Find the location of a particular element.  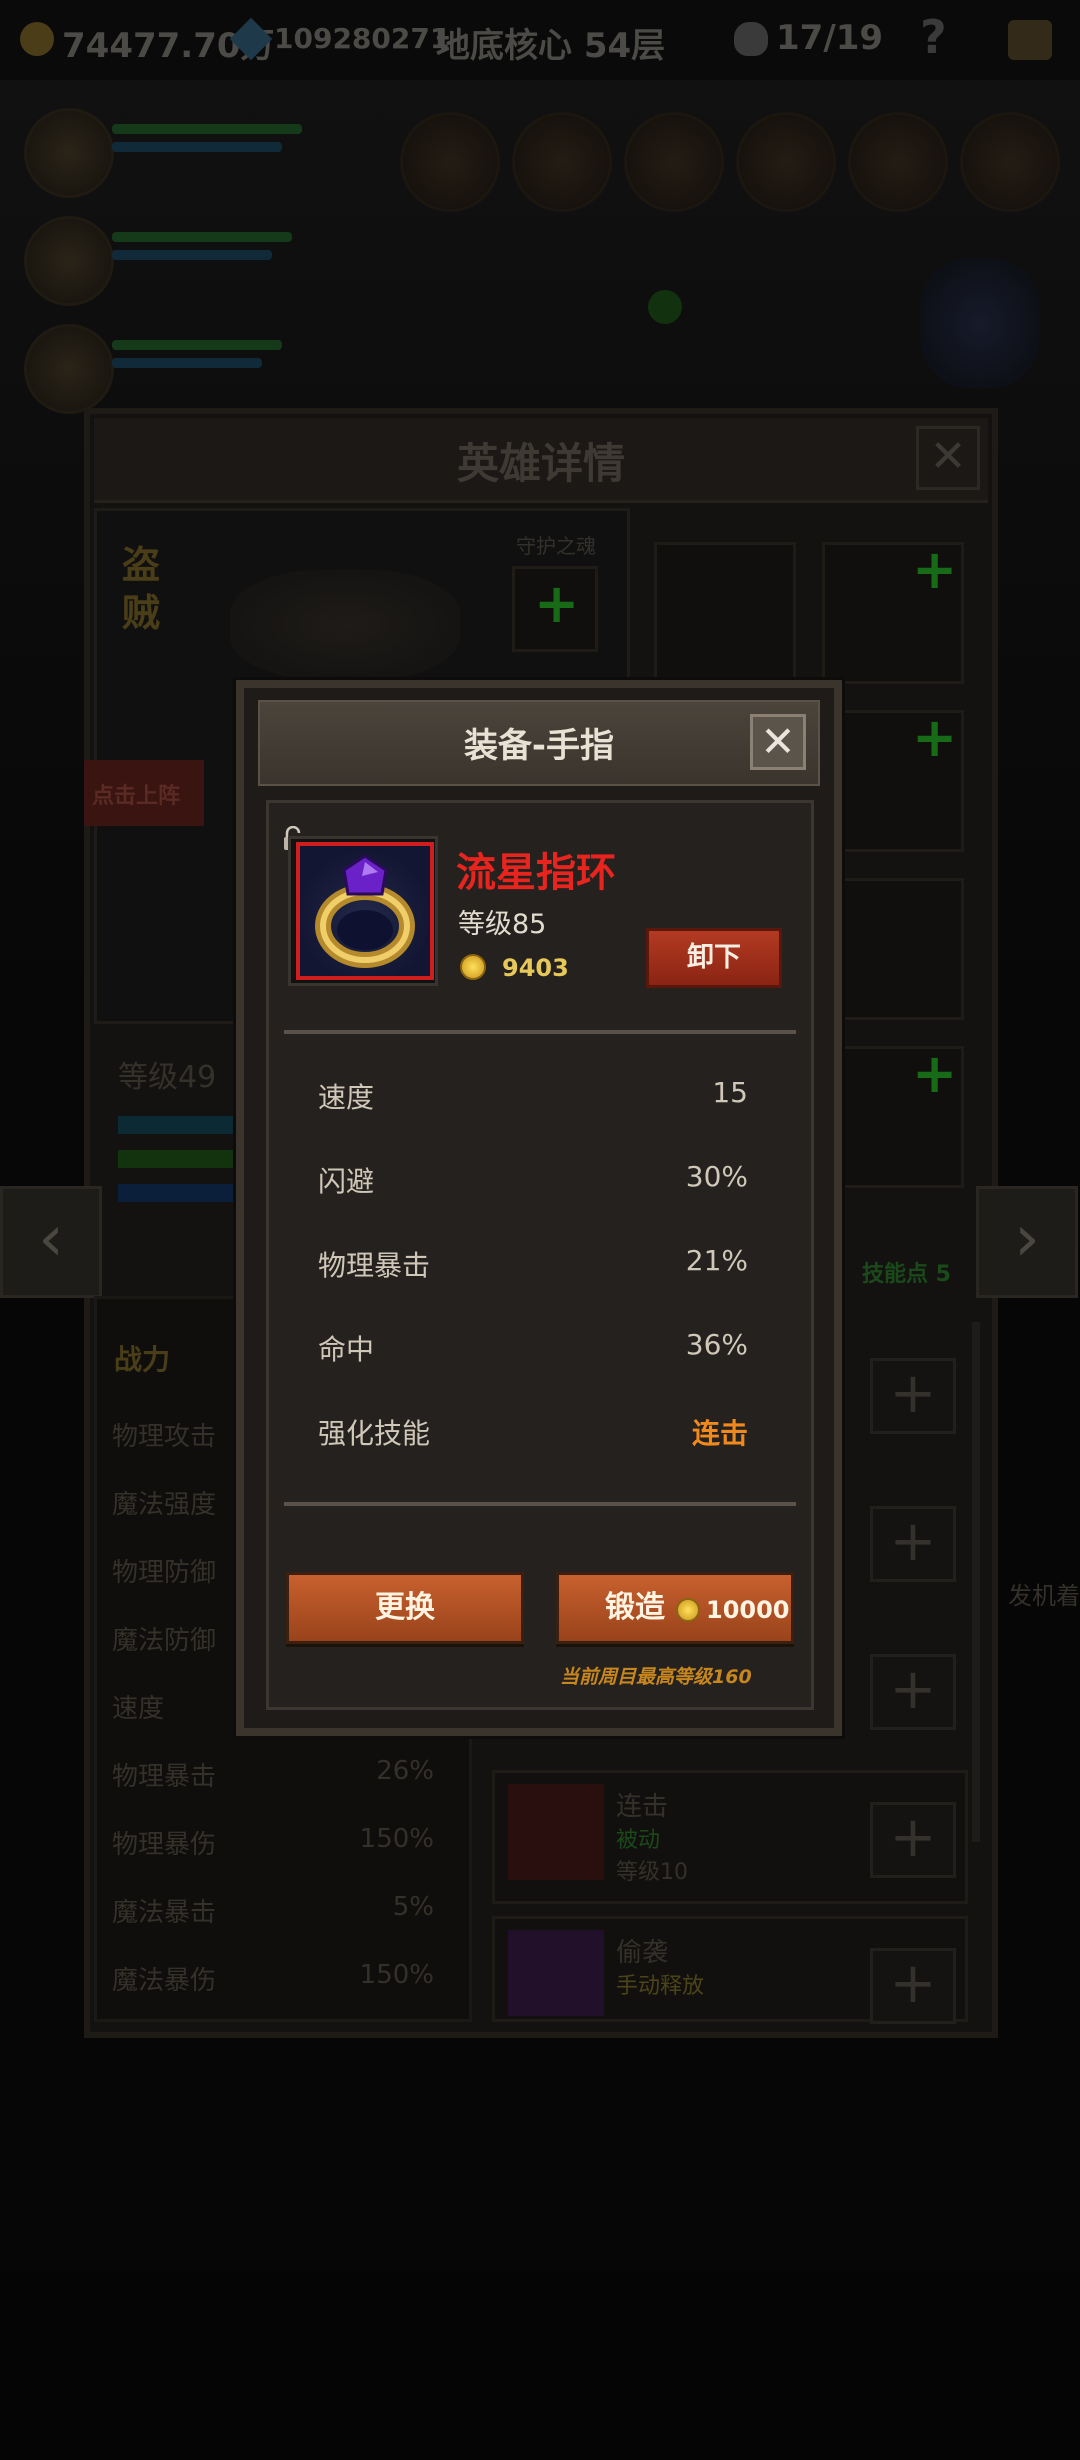

side-text: 发机着 is located at coordinates (1044, 1596).